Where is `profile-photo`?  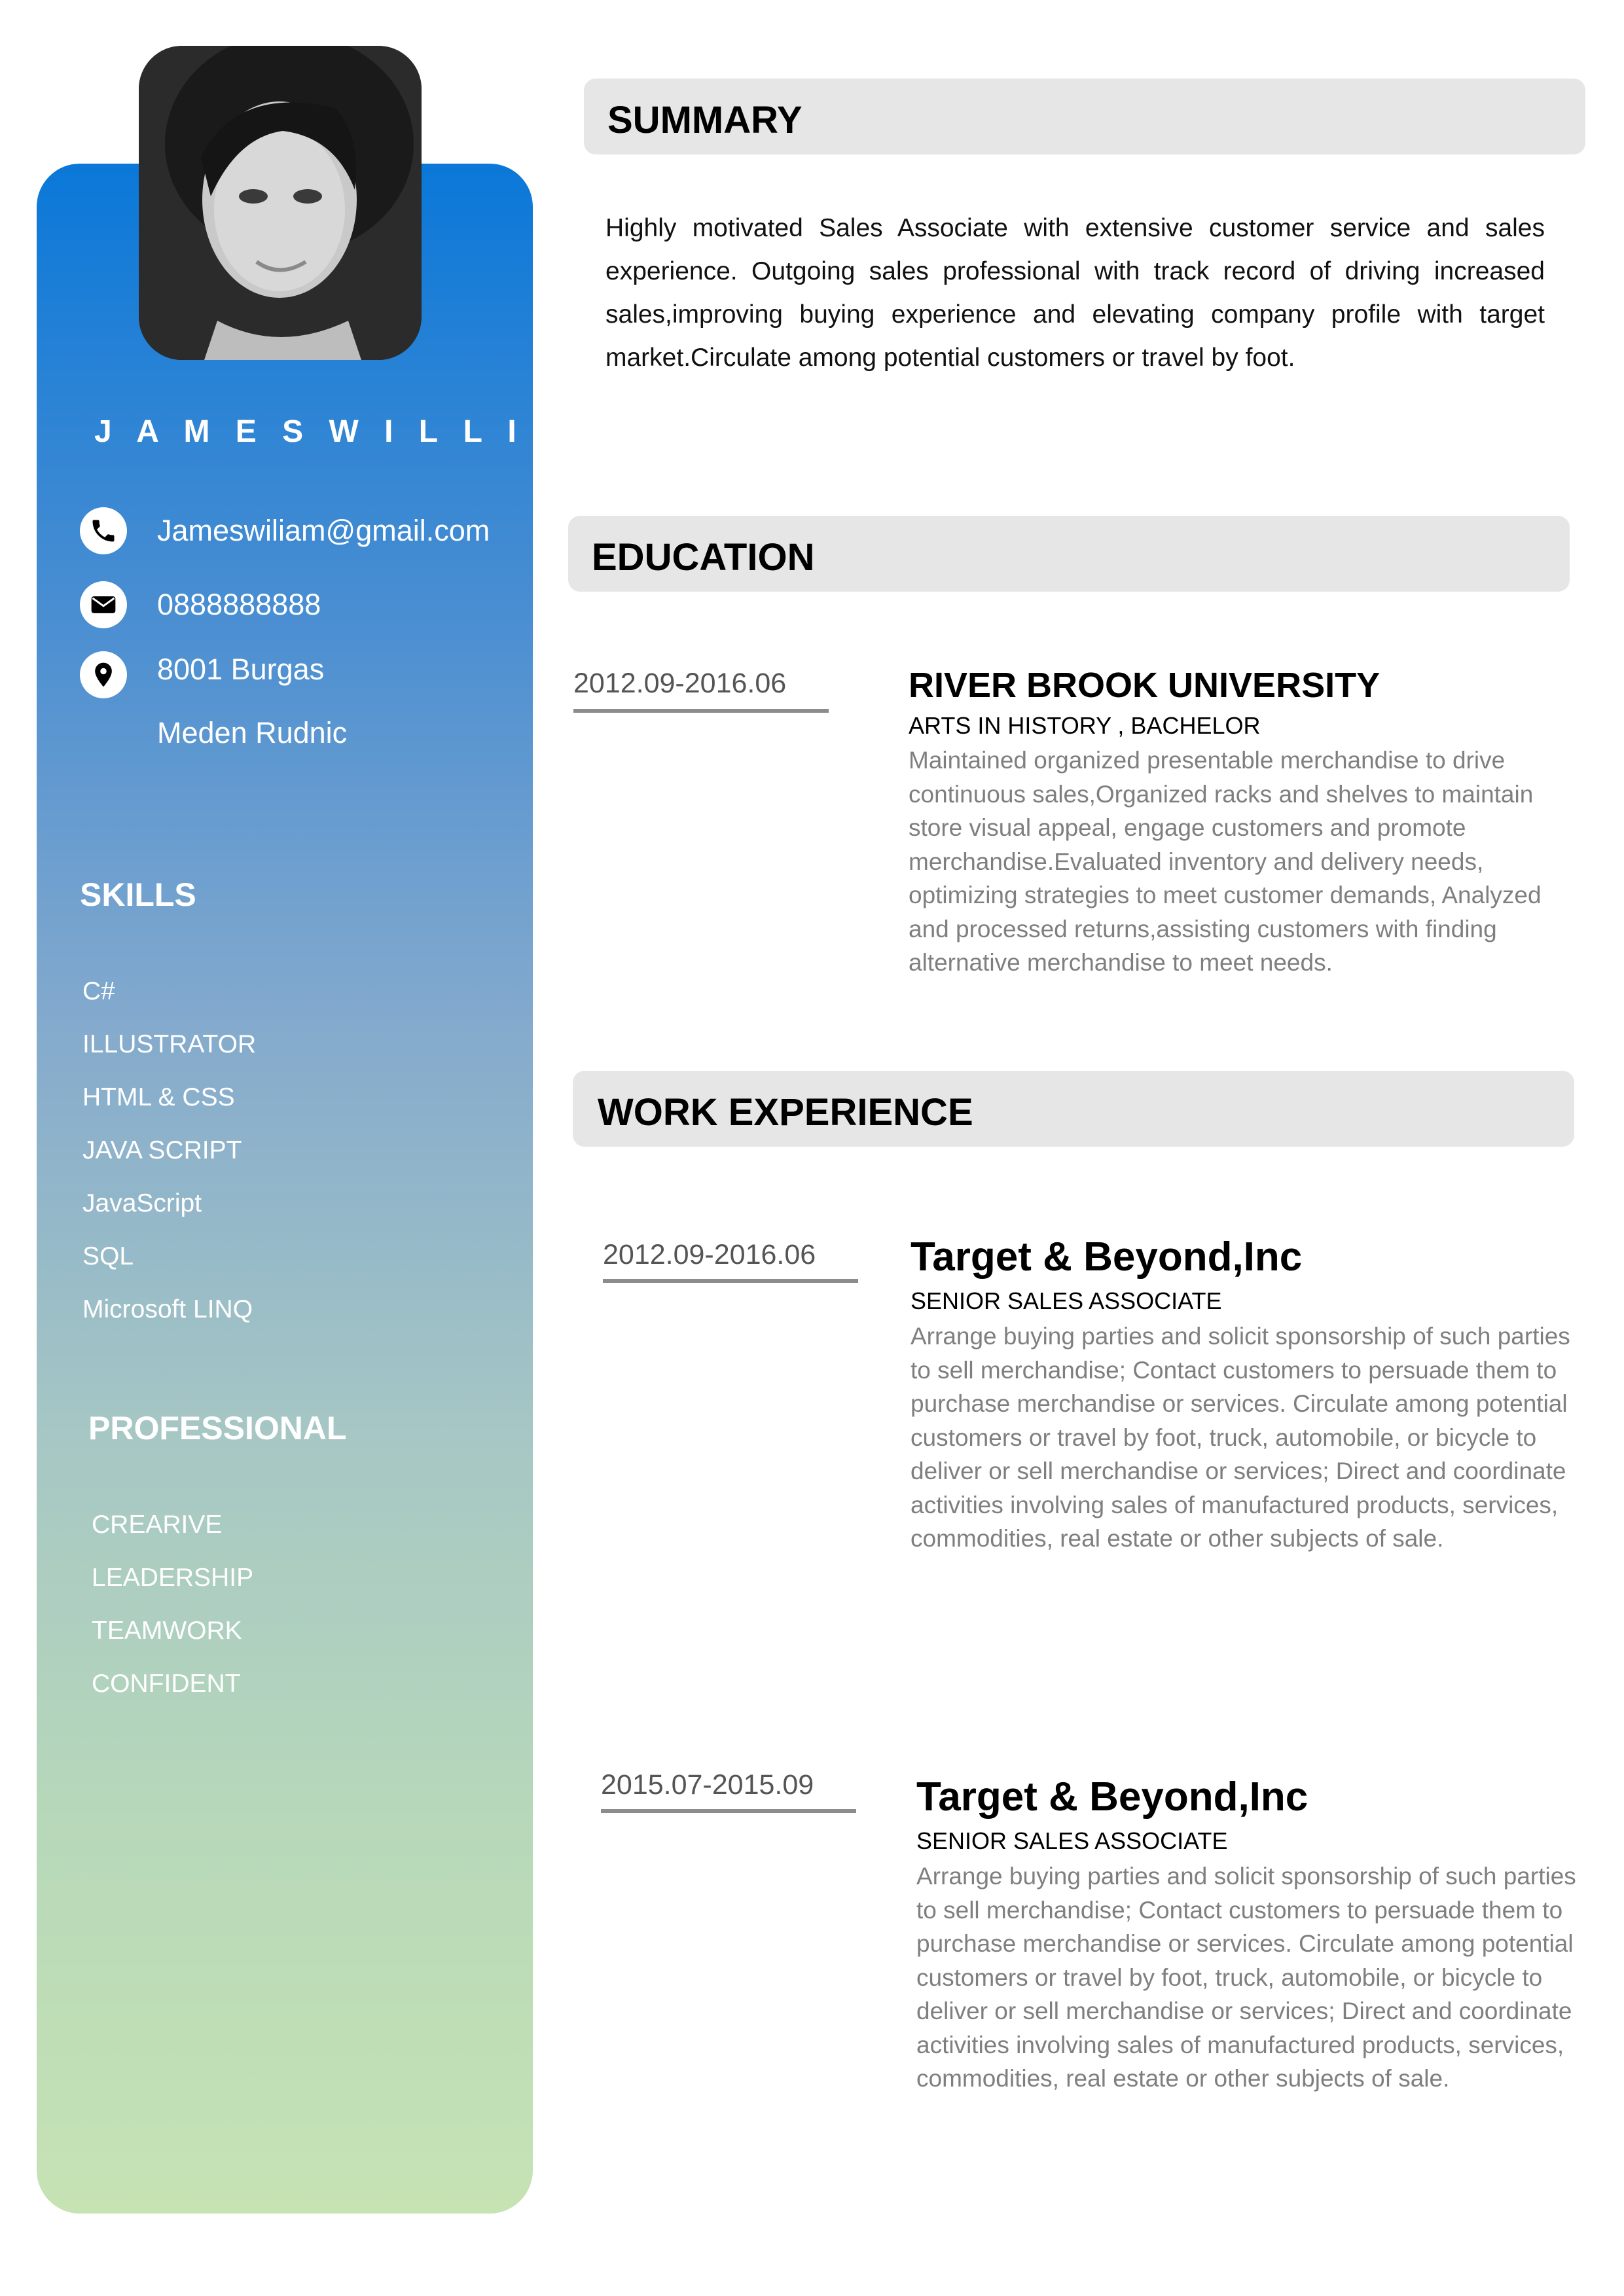
profile-photo is located at coordinates (280, 203).